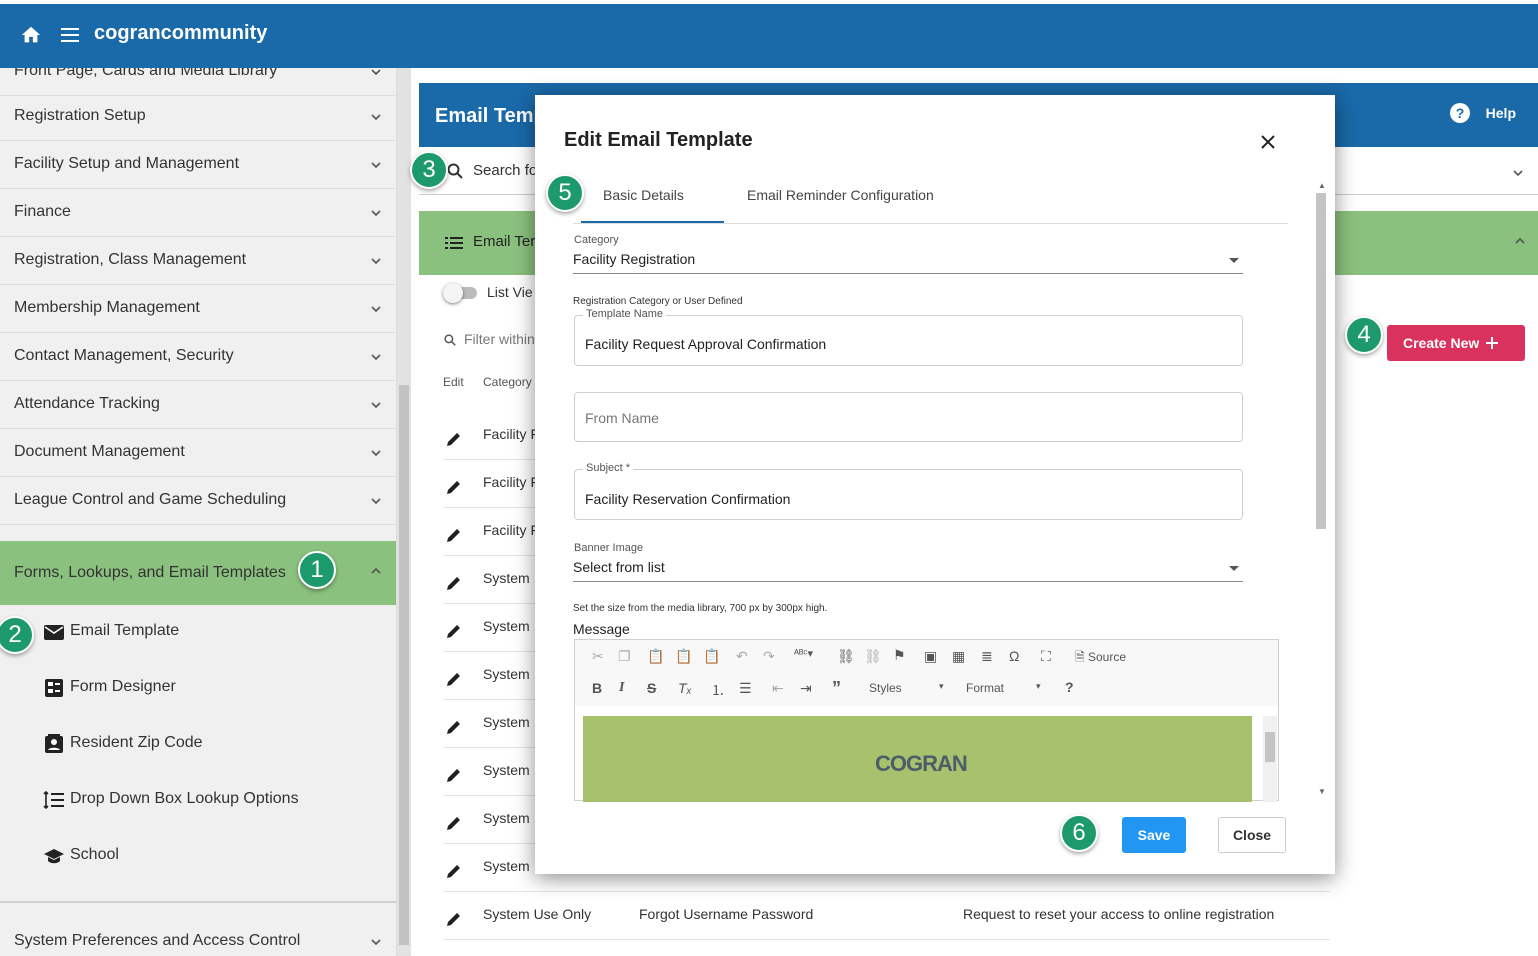  Describe the element at coordinates (198, 453) in the screenshot. I see `sidebar-item-document-management: Document Management` at that location.